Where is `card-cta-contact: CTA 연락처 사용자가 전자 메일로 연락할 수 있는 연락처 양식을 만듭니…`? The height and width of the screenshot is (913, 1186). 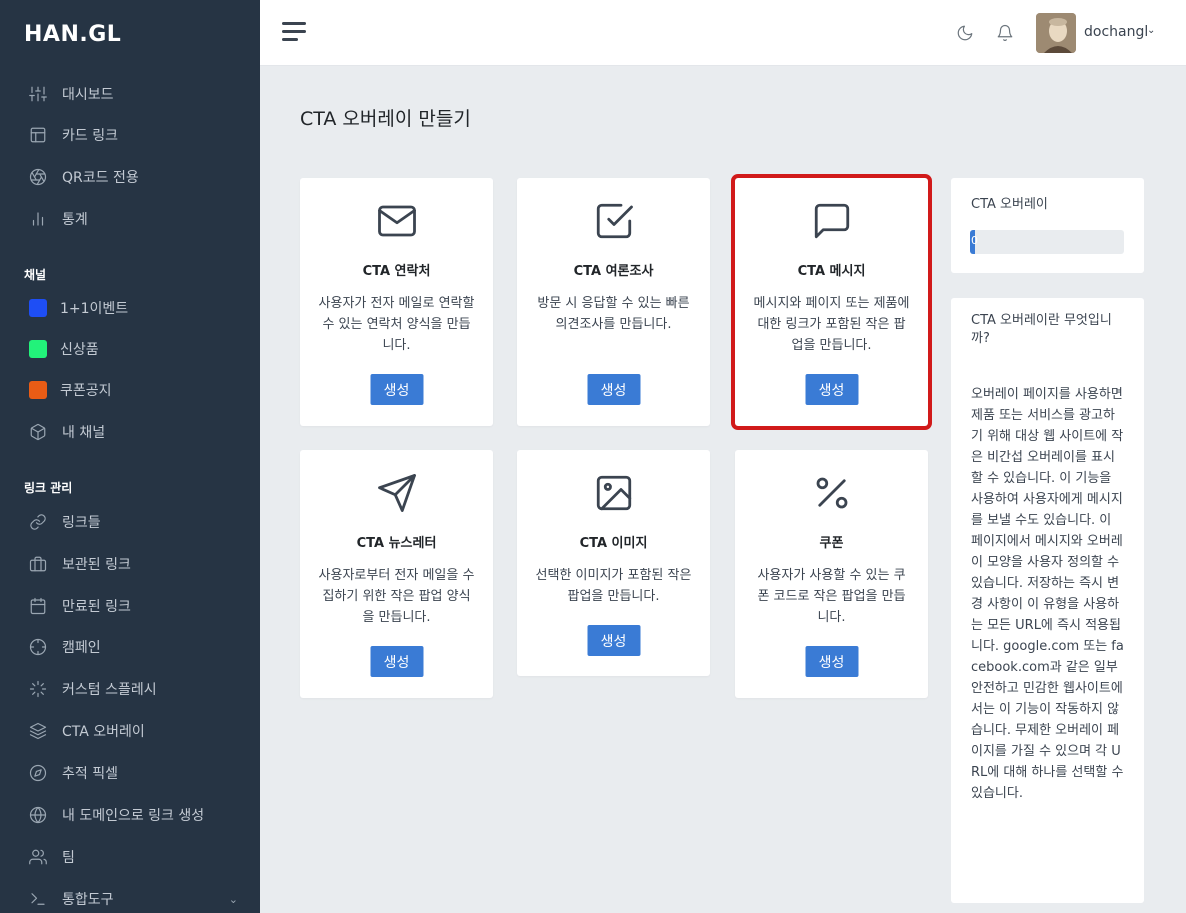
card-cta-contact: CTA 연락처 사용자가 전자 메일로 연락할 수 있는 연락처 양식을 만듭니… is located at coordinates (396, 302).